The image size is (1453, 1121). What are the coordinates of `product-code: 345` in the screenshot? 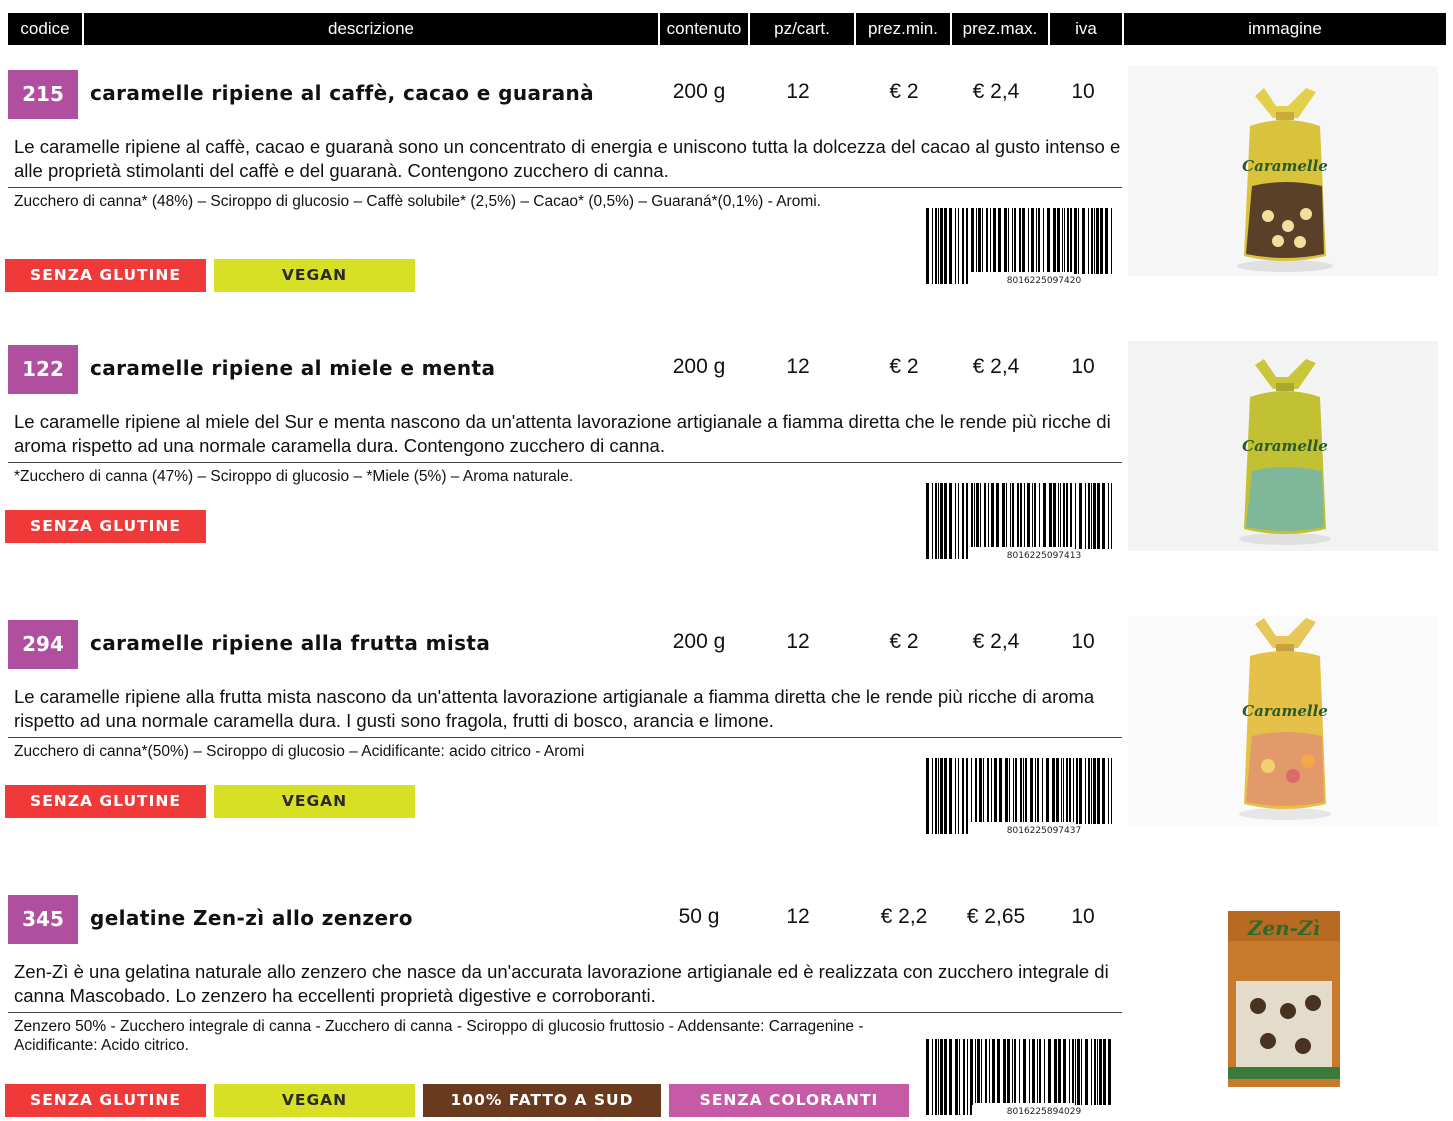 It's located at (43, 919).